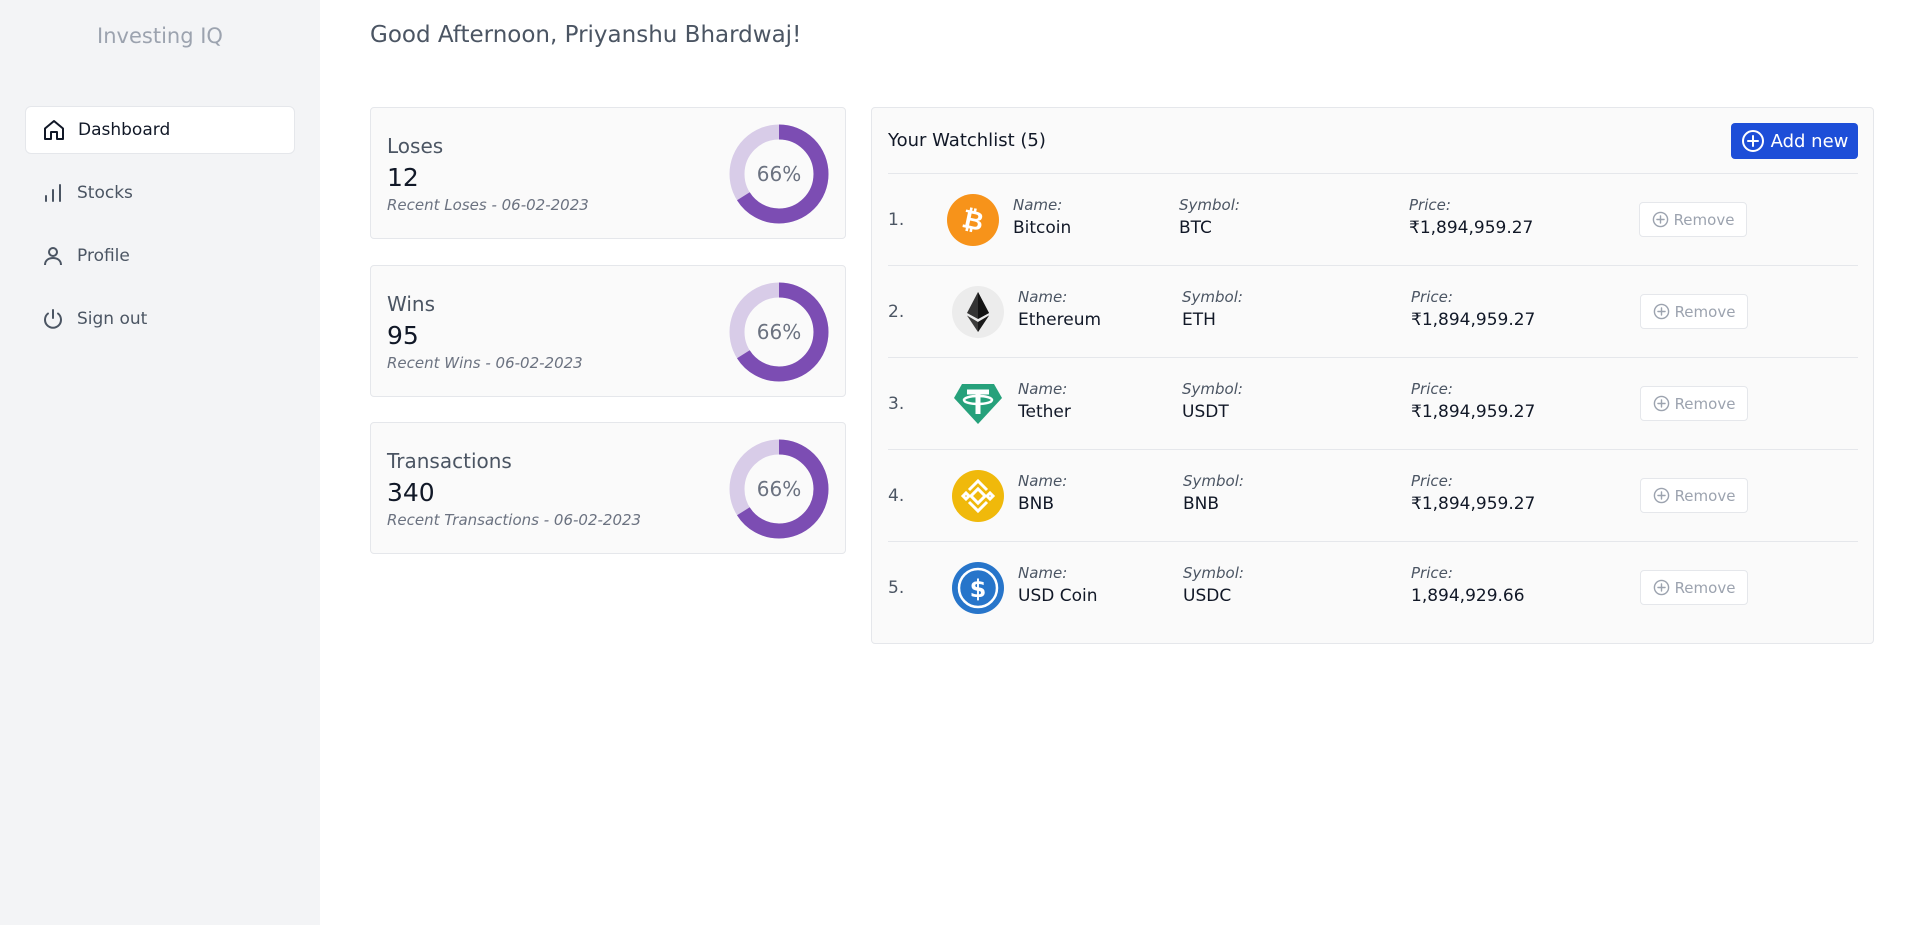 The height and width of the screenshot is (925, 1920). What do you see at coordinates (1201, 504) in the screenshot?
I see `coin-symbol: BNB` at bounding box center [1201, 504].